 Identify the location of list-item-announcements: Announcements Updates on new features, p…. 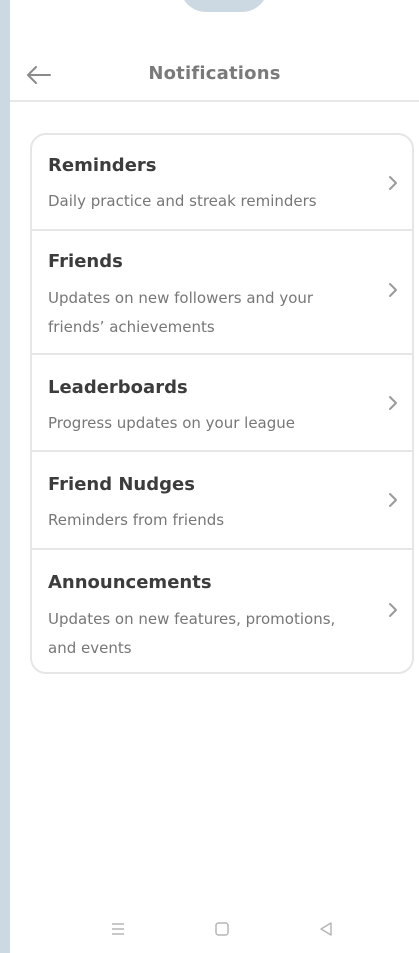
(222, 611).